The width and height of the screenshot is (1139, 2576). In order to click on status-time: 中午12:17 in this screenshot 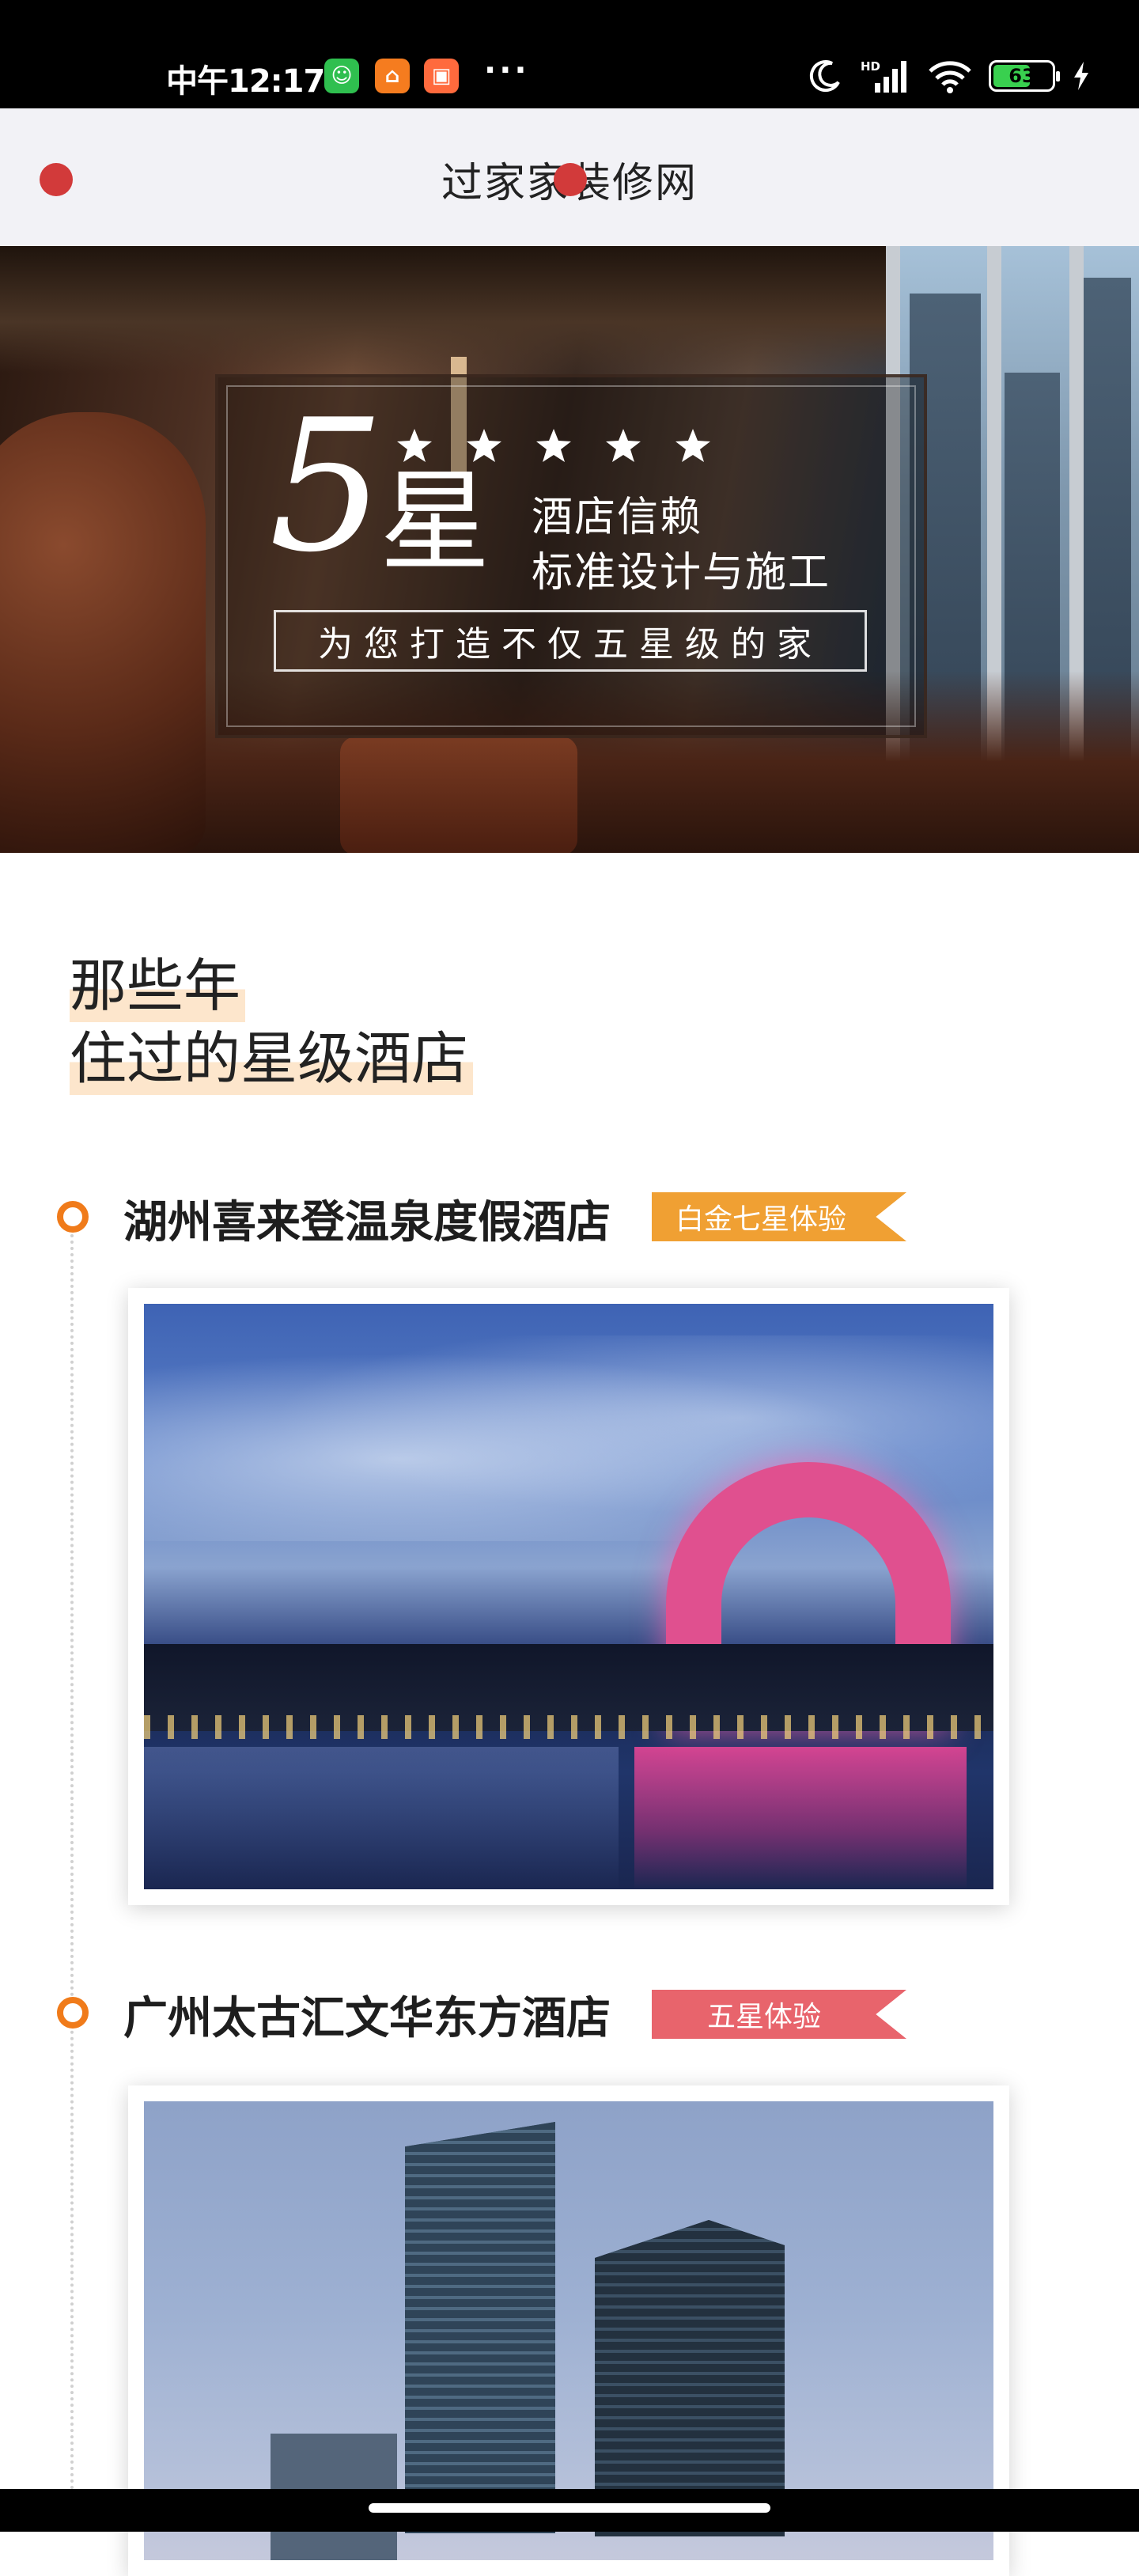, I will do `click(245, 81)`.